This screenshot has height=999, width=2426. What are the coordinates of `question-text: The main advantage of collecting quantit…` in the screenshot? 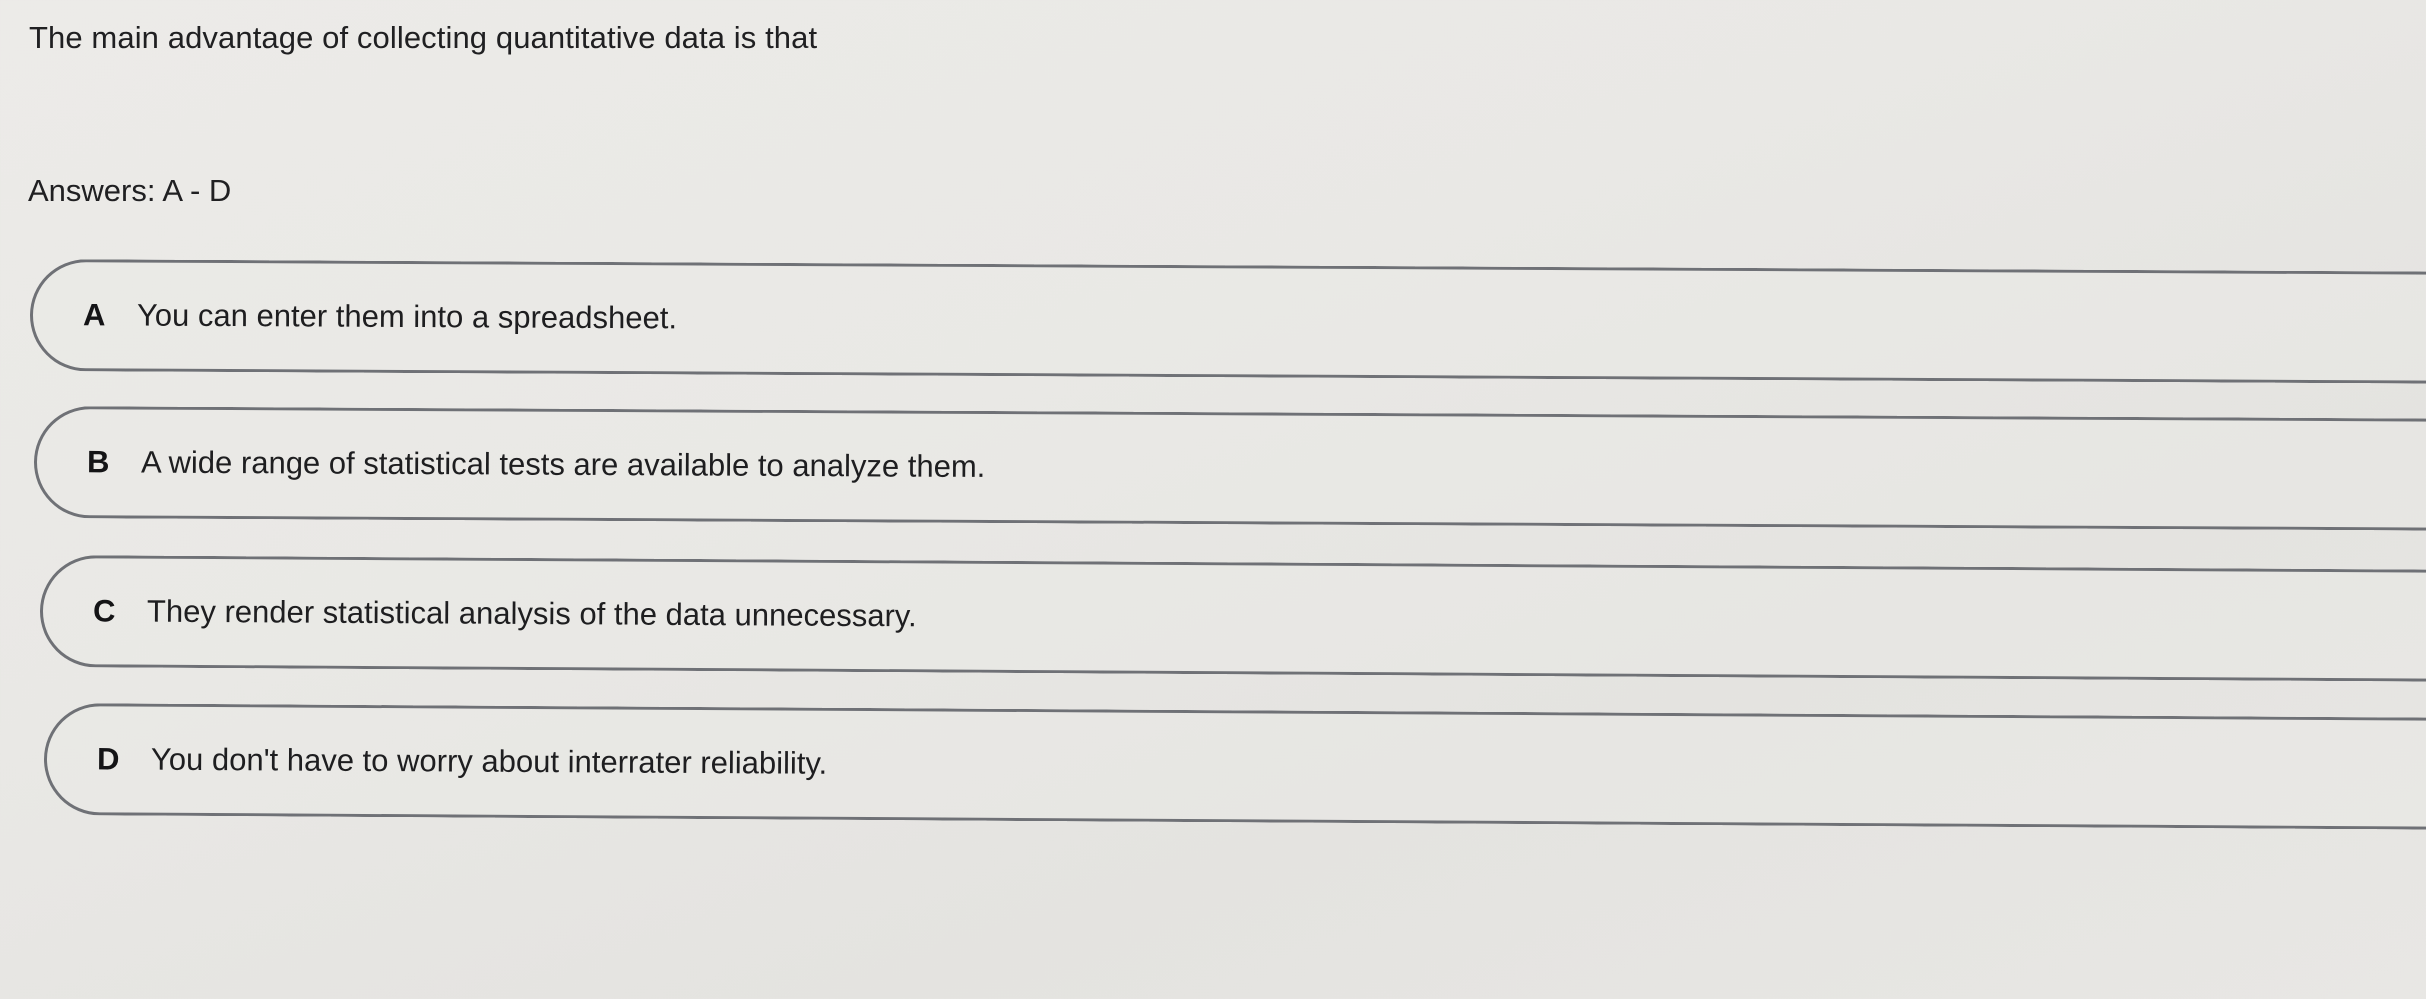 It's located at (423, 37).